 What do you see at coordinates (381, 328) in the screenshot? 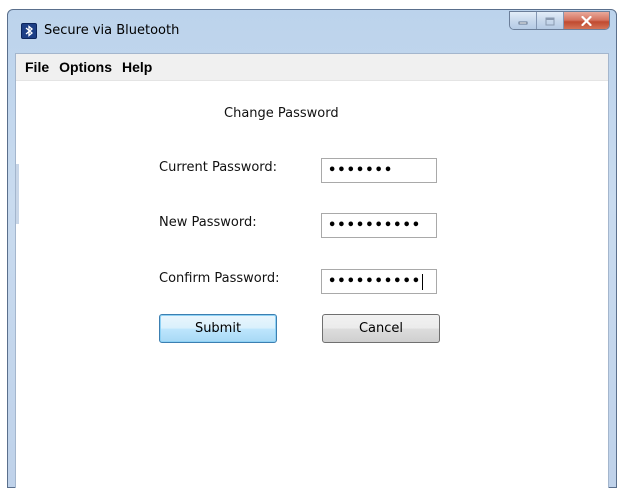
I see `cancel-button: Cancel` at bounding box center [381, 328].